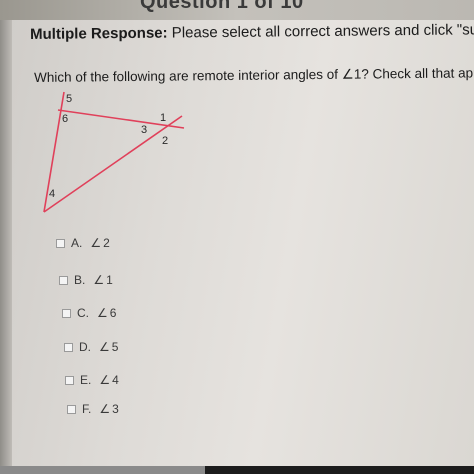 The image size is (474, 474). I want to click on choice-a-checkbox, so click(60, 243).